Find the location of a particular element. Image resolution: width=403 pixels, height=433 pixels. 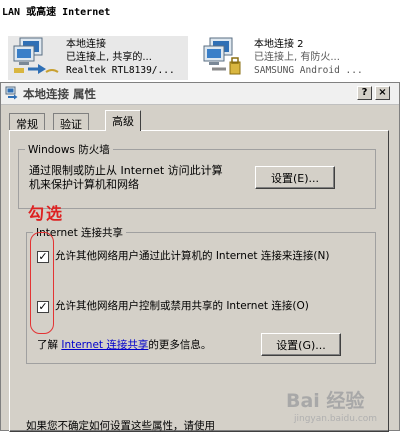

watermark: Bai 经验 jingyan.baidu.com is located at coordinates (342, 407).